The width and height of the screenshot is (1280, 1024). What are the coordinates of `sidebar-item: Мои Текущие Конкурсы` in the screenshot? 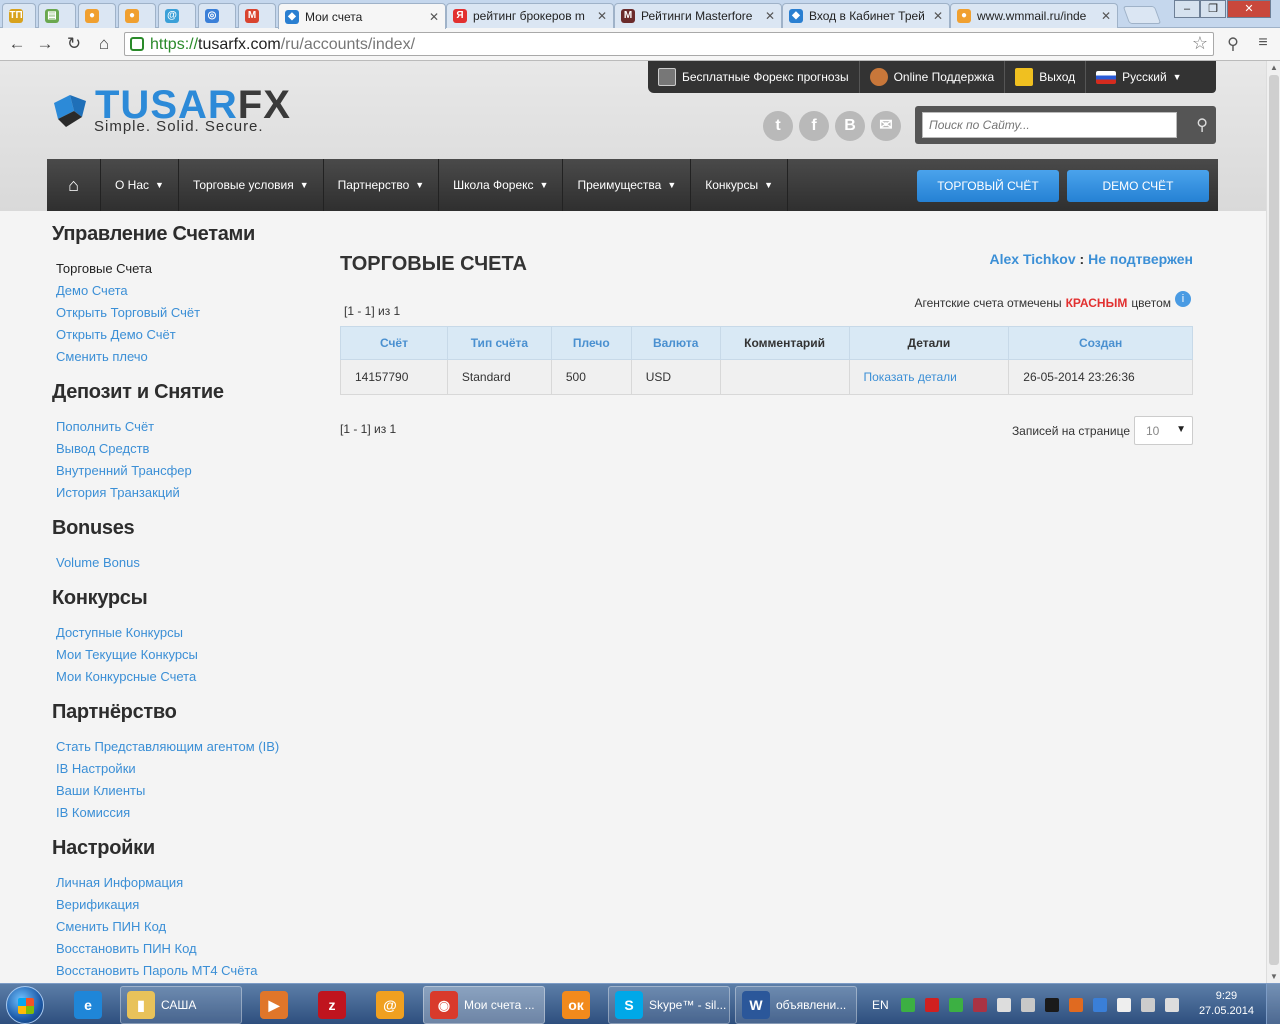 It's located at (184, 655).